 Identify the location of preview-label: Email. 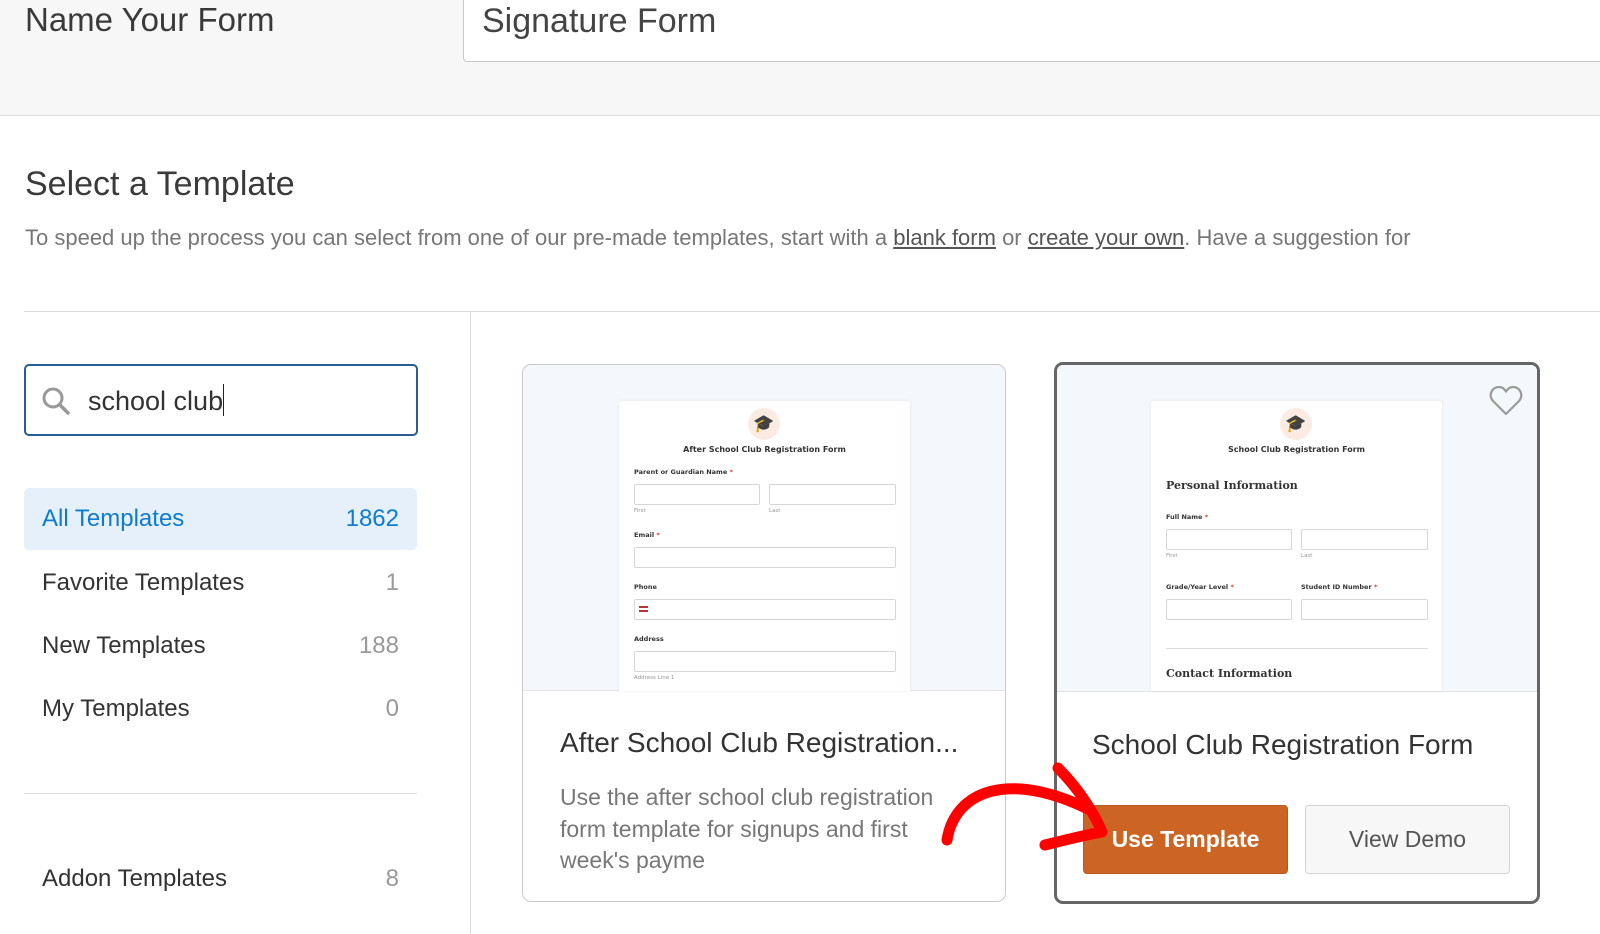
(644, 535).